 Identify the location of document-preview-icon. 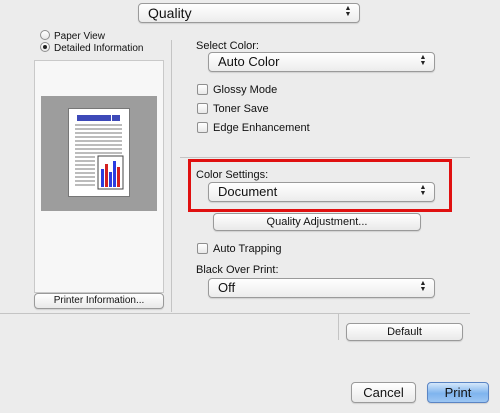
(99, 152).